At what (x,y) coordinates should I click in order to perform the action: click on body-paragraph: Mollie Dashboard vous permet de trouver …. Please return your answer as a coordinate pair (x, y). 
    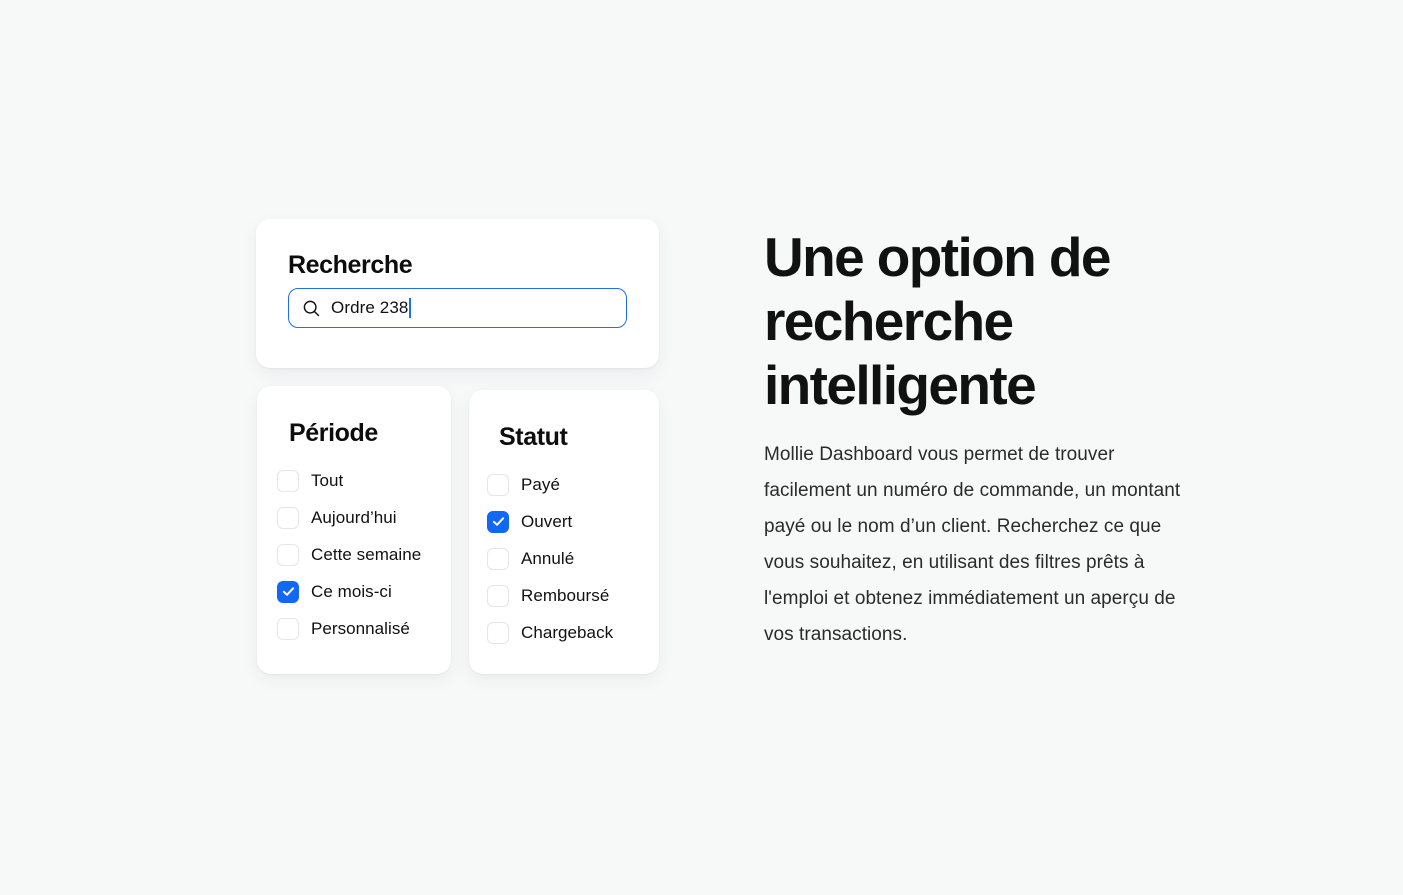
    Looking at the image, I should click on (972, 544).